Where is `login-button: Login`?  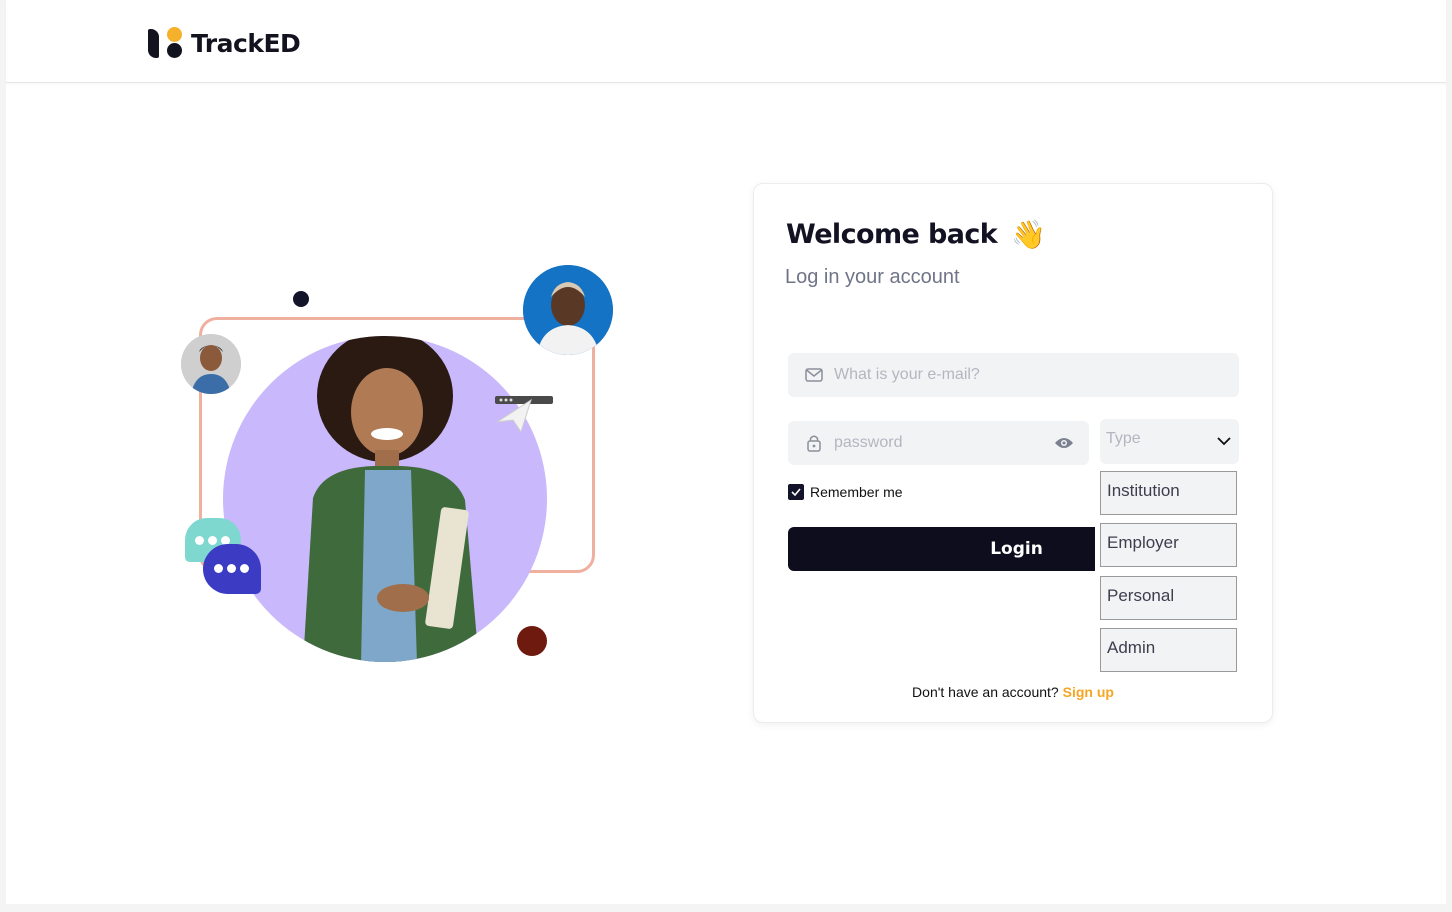
login-button: Login is located at coordinates (941, 549).